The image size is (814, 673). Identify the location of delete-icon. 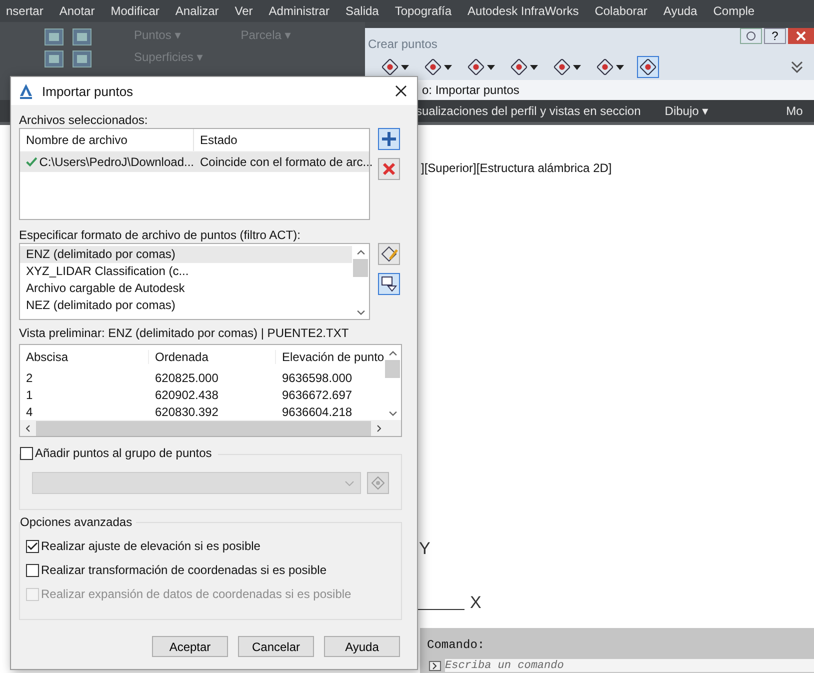
(389, 169).